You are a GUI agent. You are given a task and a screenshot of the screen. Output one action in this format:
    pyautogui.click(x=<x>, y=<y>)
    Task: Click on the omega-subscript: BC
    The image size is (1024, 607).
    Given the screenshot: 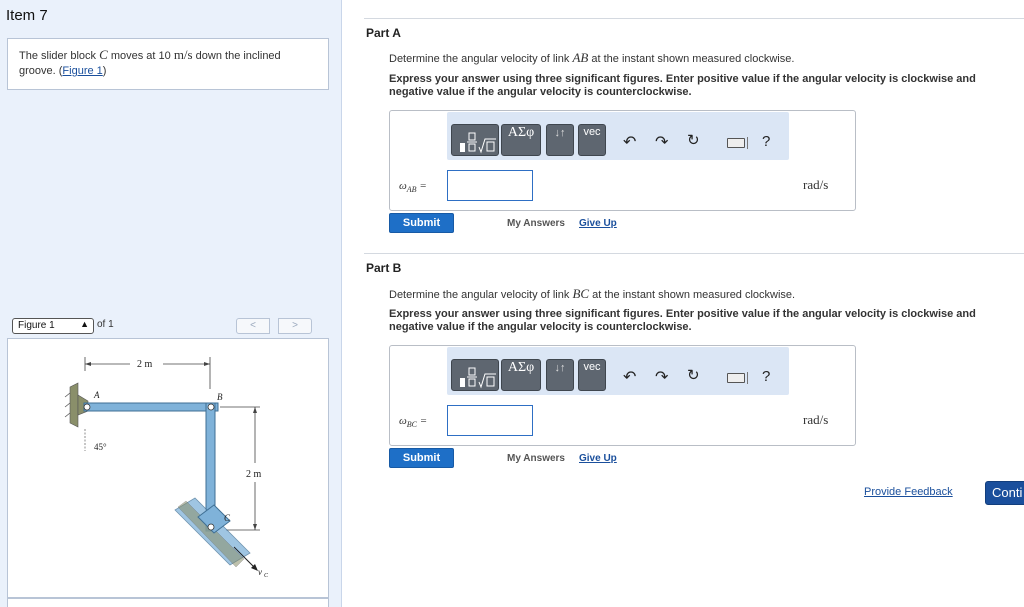 What is the action you would take?
    pyautogui.click(x=412, y=425)
    